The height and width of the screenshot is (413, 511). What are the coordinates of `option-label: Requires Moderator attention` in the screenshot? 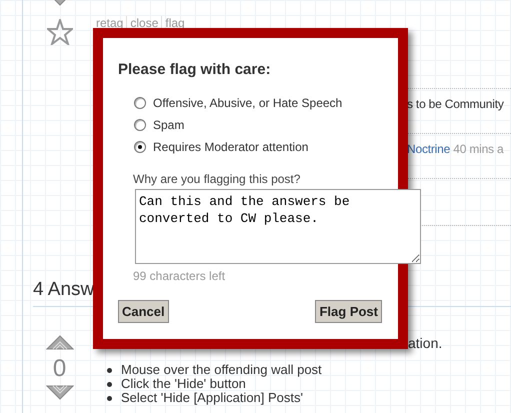 It's located at (230, 147).